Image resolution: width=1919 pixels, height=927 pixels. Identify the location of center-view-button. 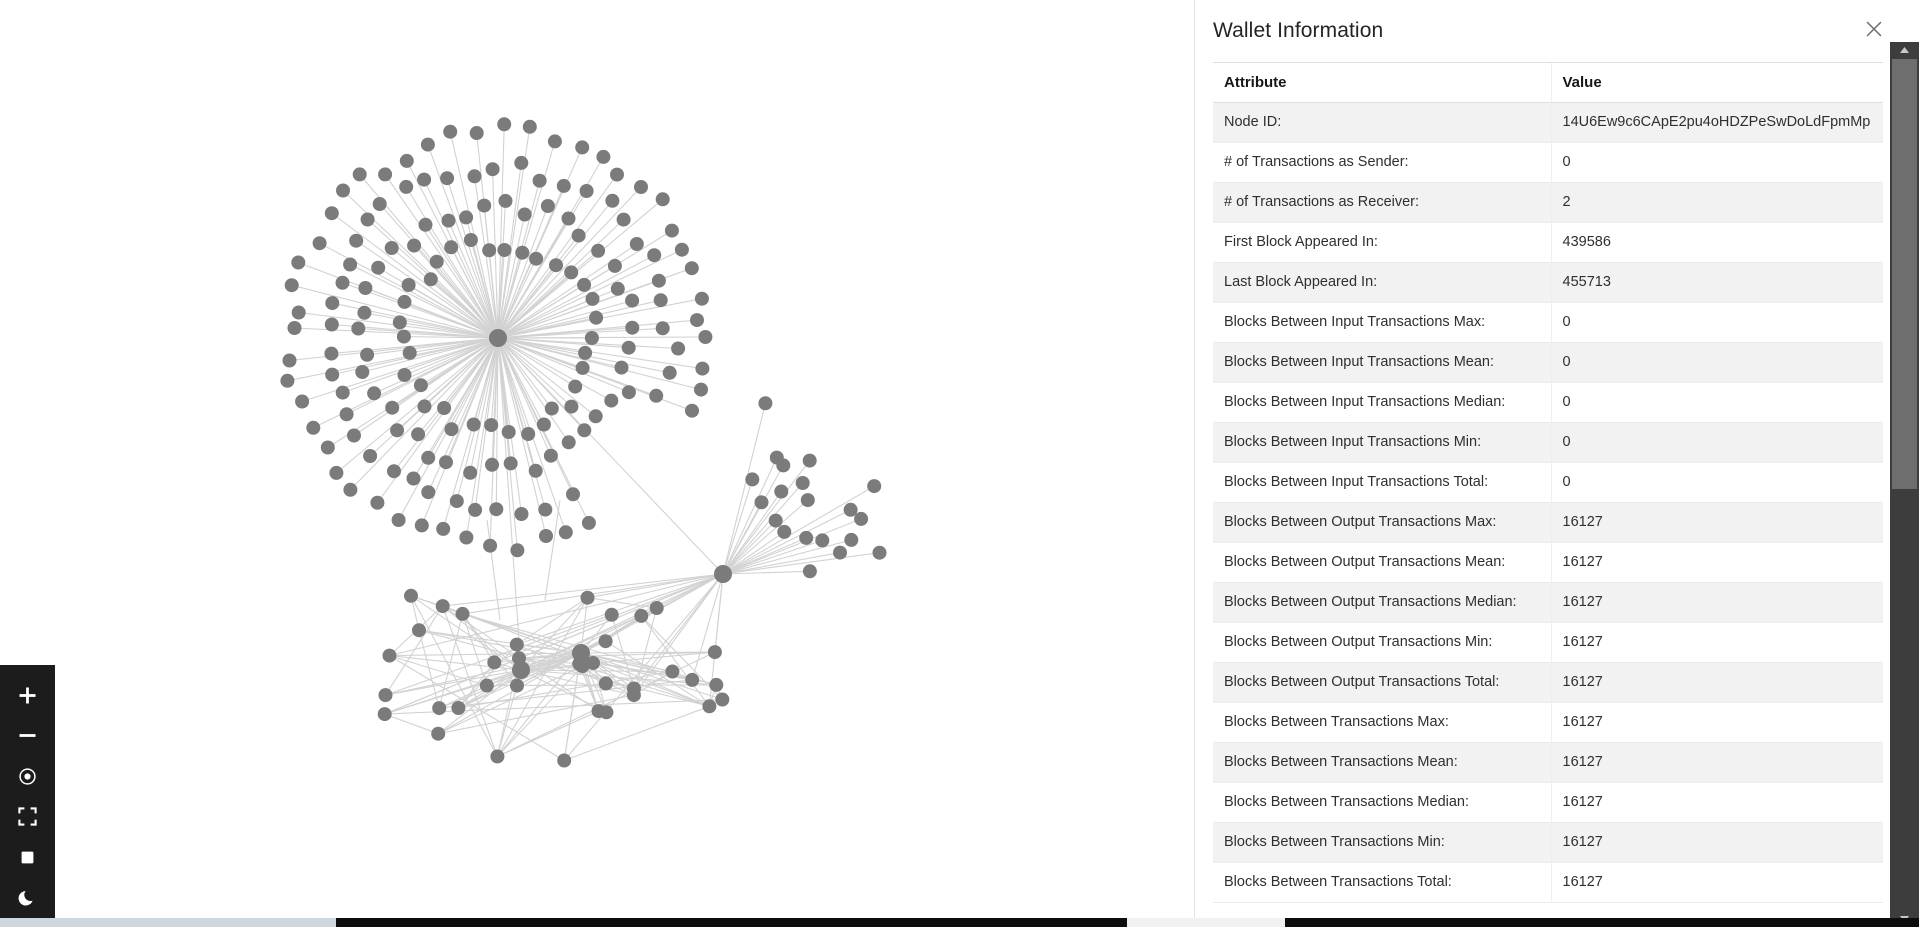
(27, 776).